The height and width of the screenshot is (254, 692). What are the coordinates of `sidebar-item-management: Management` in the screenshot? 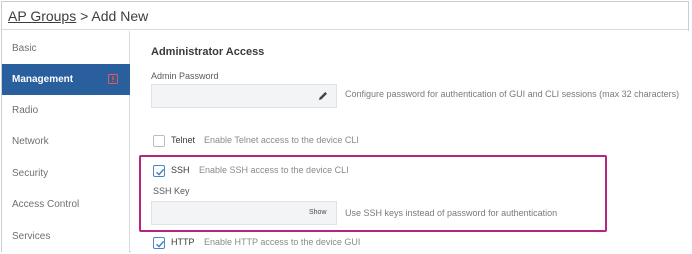 It's located at (66, 79).